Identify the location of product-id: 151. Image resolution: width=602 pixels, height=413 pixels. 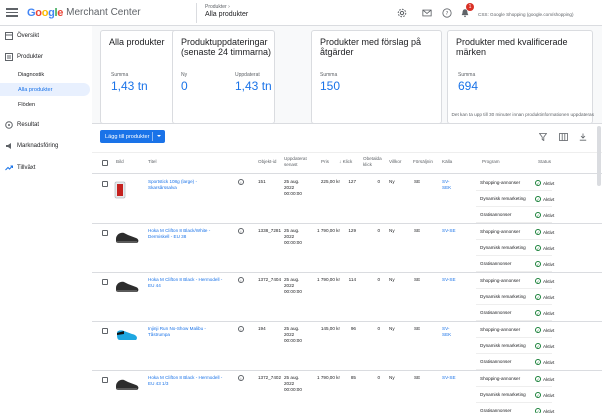
(262, 181).